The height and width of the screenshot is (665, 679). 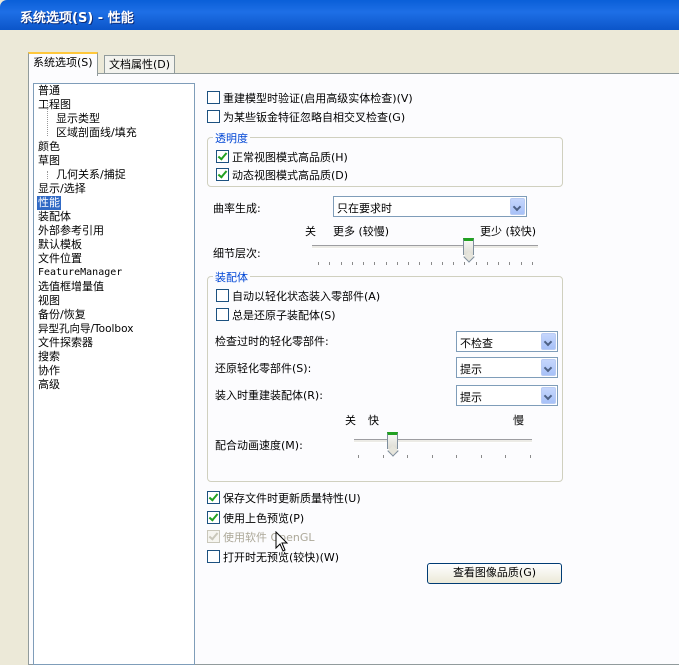 I want to click on detail-label: 细节层次:, so click(x=237, y=253).